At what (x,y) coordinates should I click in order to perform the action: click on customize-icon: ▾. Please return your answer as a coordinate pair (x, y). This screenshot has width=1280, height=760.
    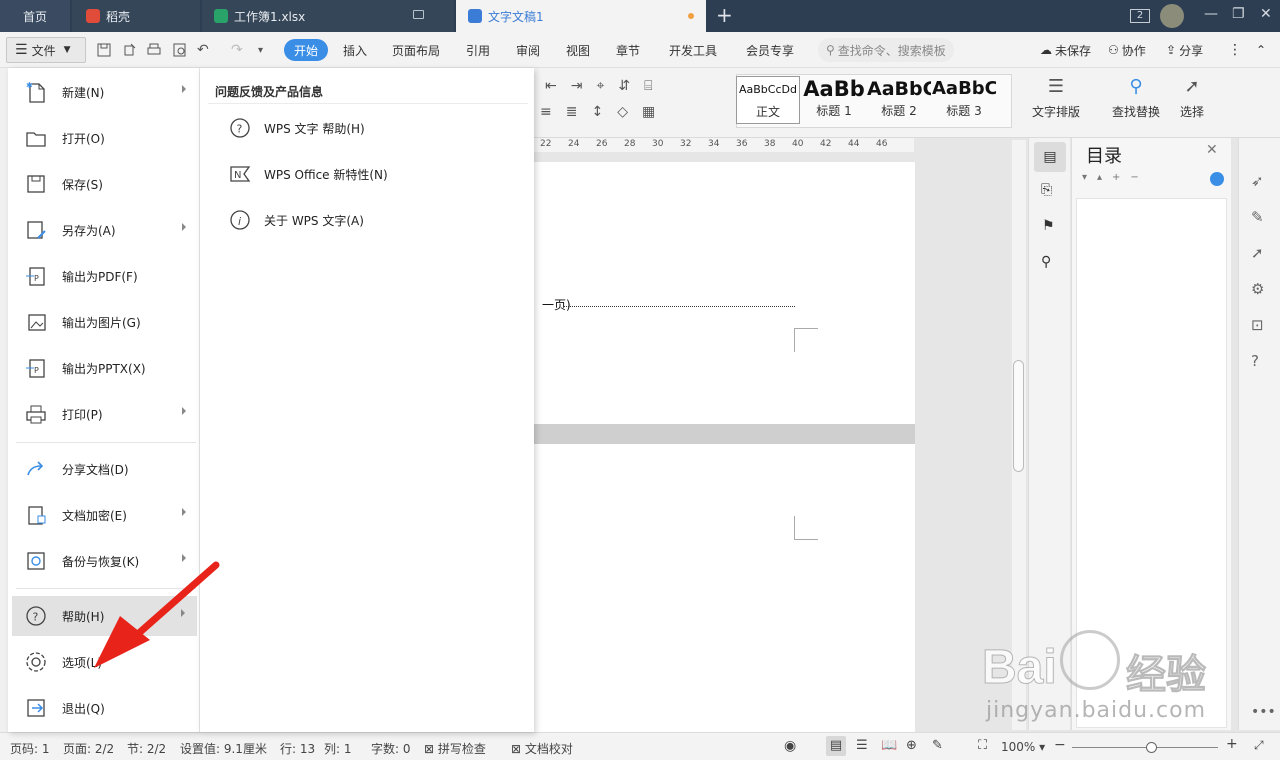
    Looking at the image, I should click on (260, 50).